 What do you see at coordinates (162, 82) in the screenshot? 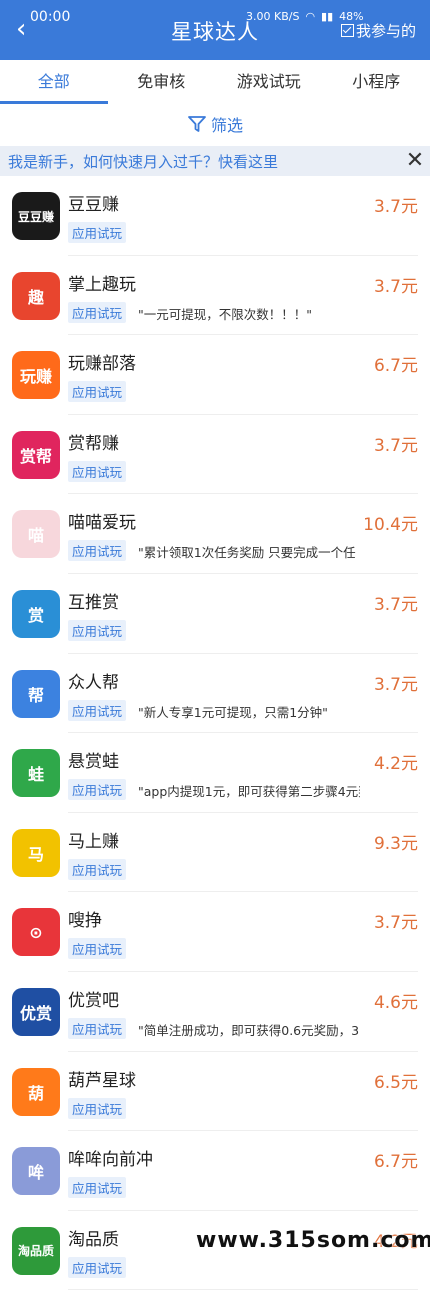
I see `tab-no-review: 免审核` at bounding box center [162, 82].